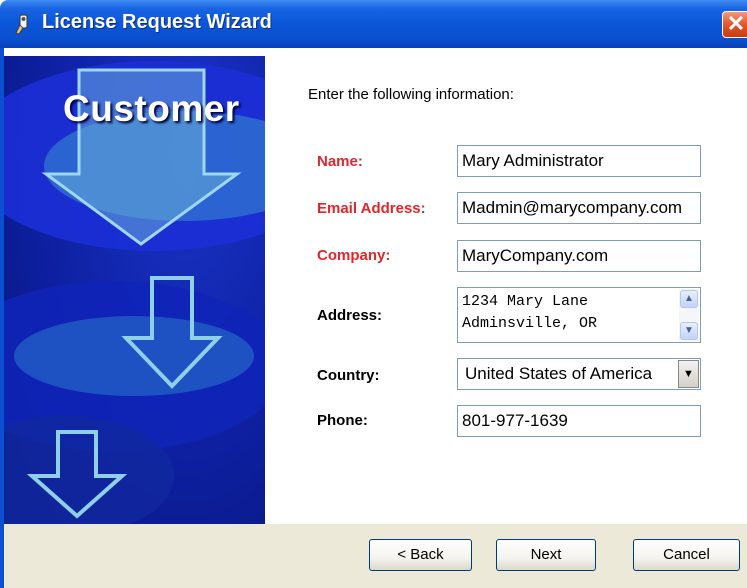 The image size is (747, 588). What do you see at coordinates (348, 375) in the screenshot?
I see `country-label: Country:` at bounding box center [348, 375].